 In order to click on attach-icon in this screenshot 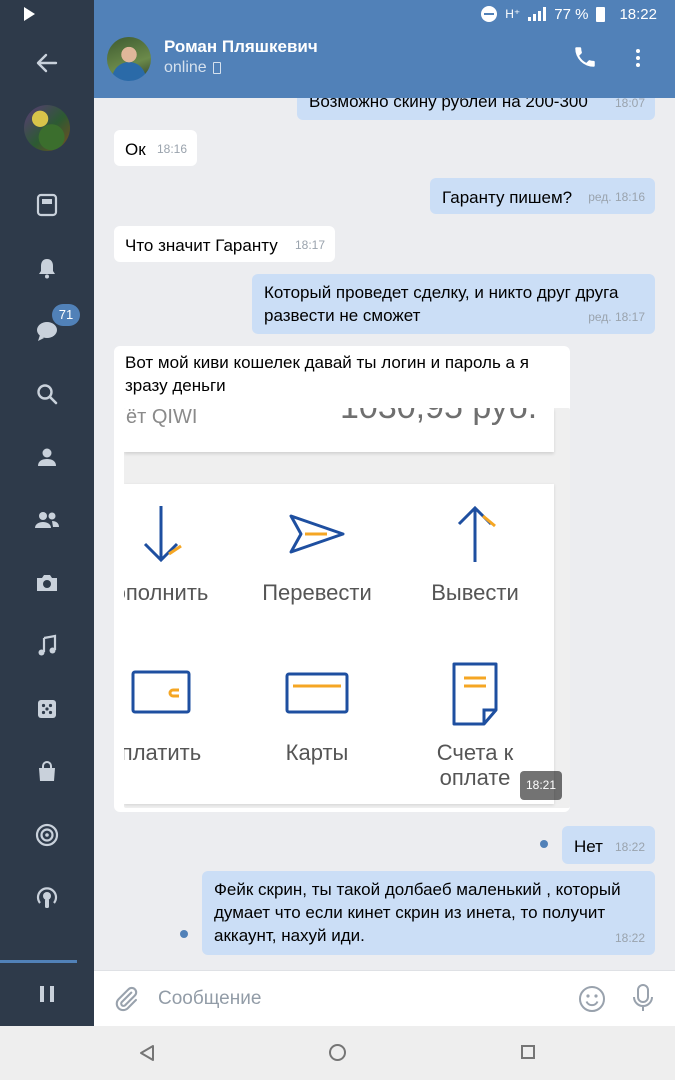, I will do `click(126, 1001)`.